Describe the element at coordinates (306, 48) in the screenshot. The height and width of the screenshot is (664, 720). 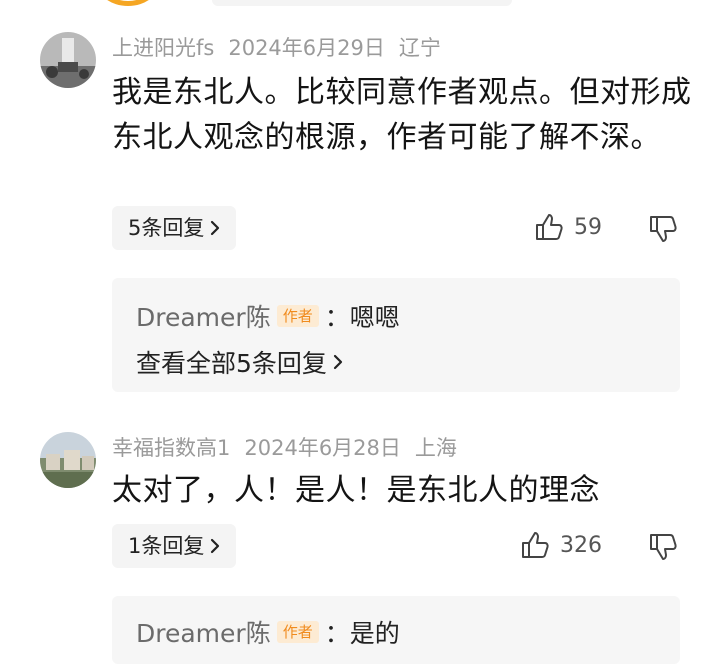
I see `comment-date: 2024年6月29日` at that location.